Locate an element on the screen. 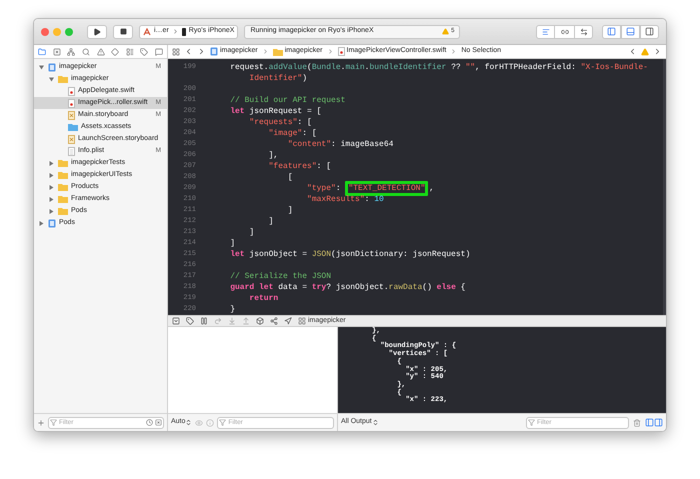 Image resolution: width=700 pixels, height=479 pixels. code-line: // Serialize the JSON is located at coordinates (280, 276).